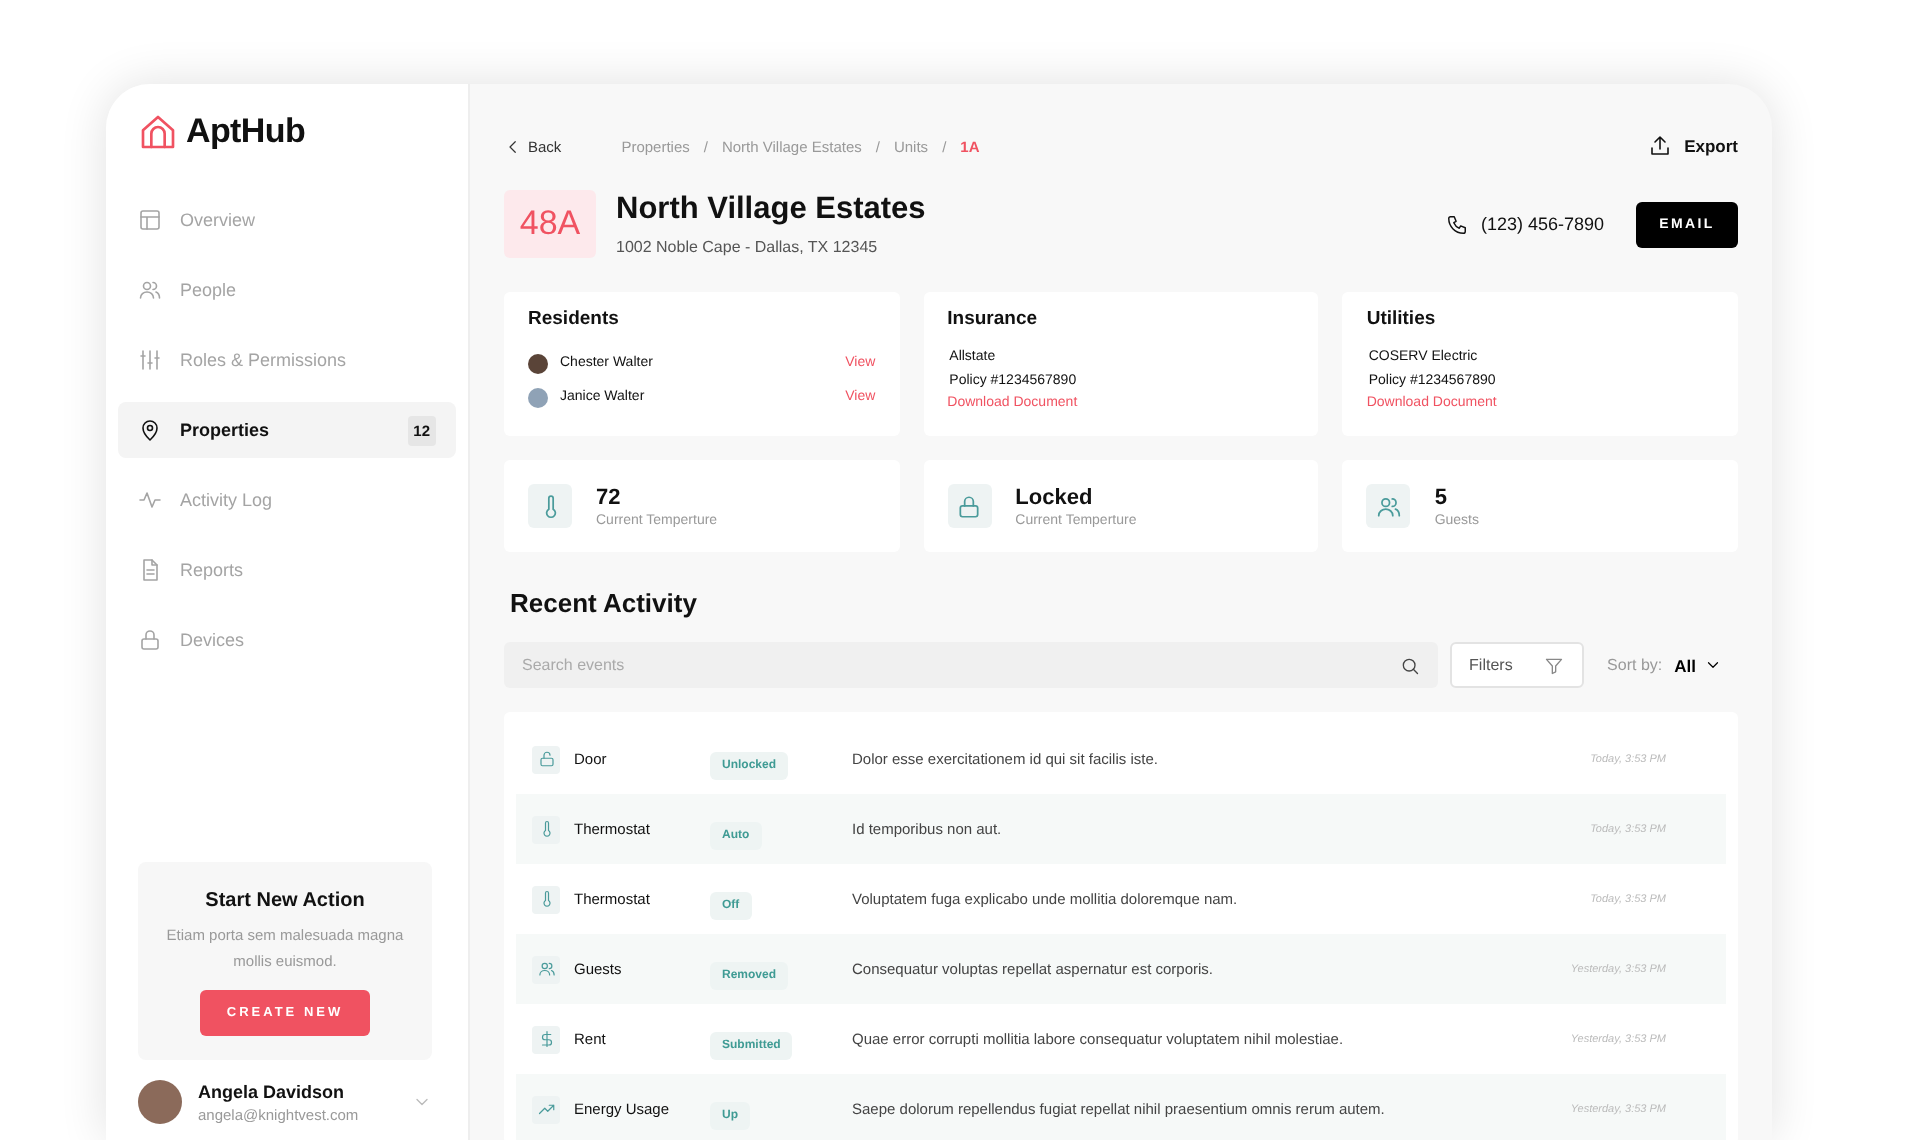  Describe the element at coordinates (287, 570) in the screenshot. I see `sidebar-item: Reports` at that location.